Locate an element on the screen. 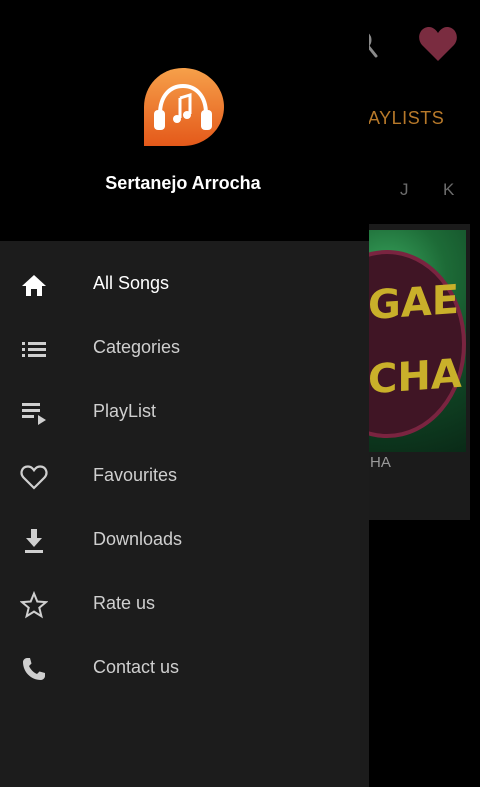  album-art: GAE CHA is located at coordinates (417, 341).